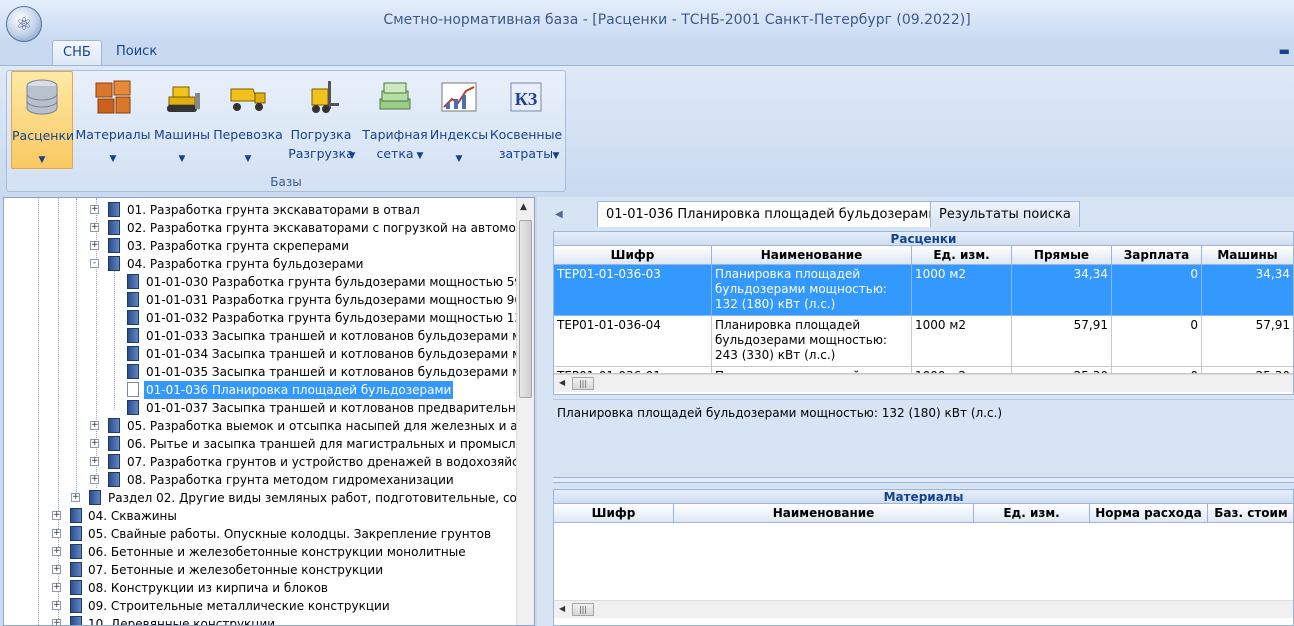  Describe the element at coordinates (182, 120) in the screenshot. I see `machines-button: Машины ▼` at that location.